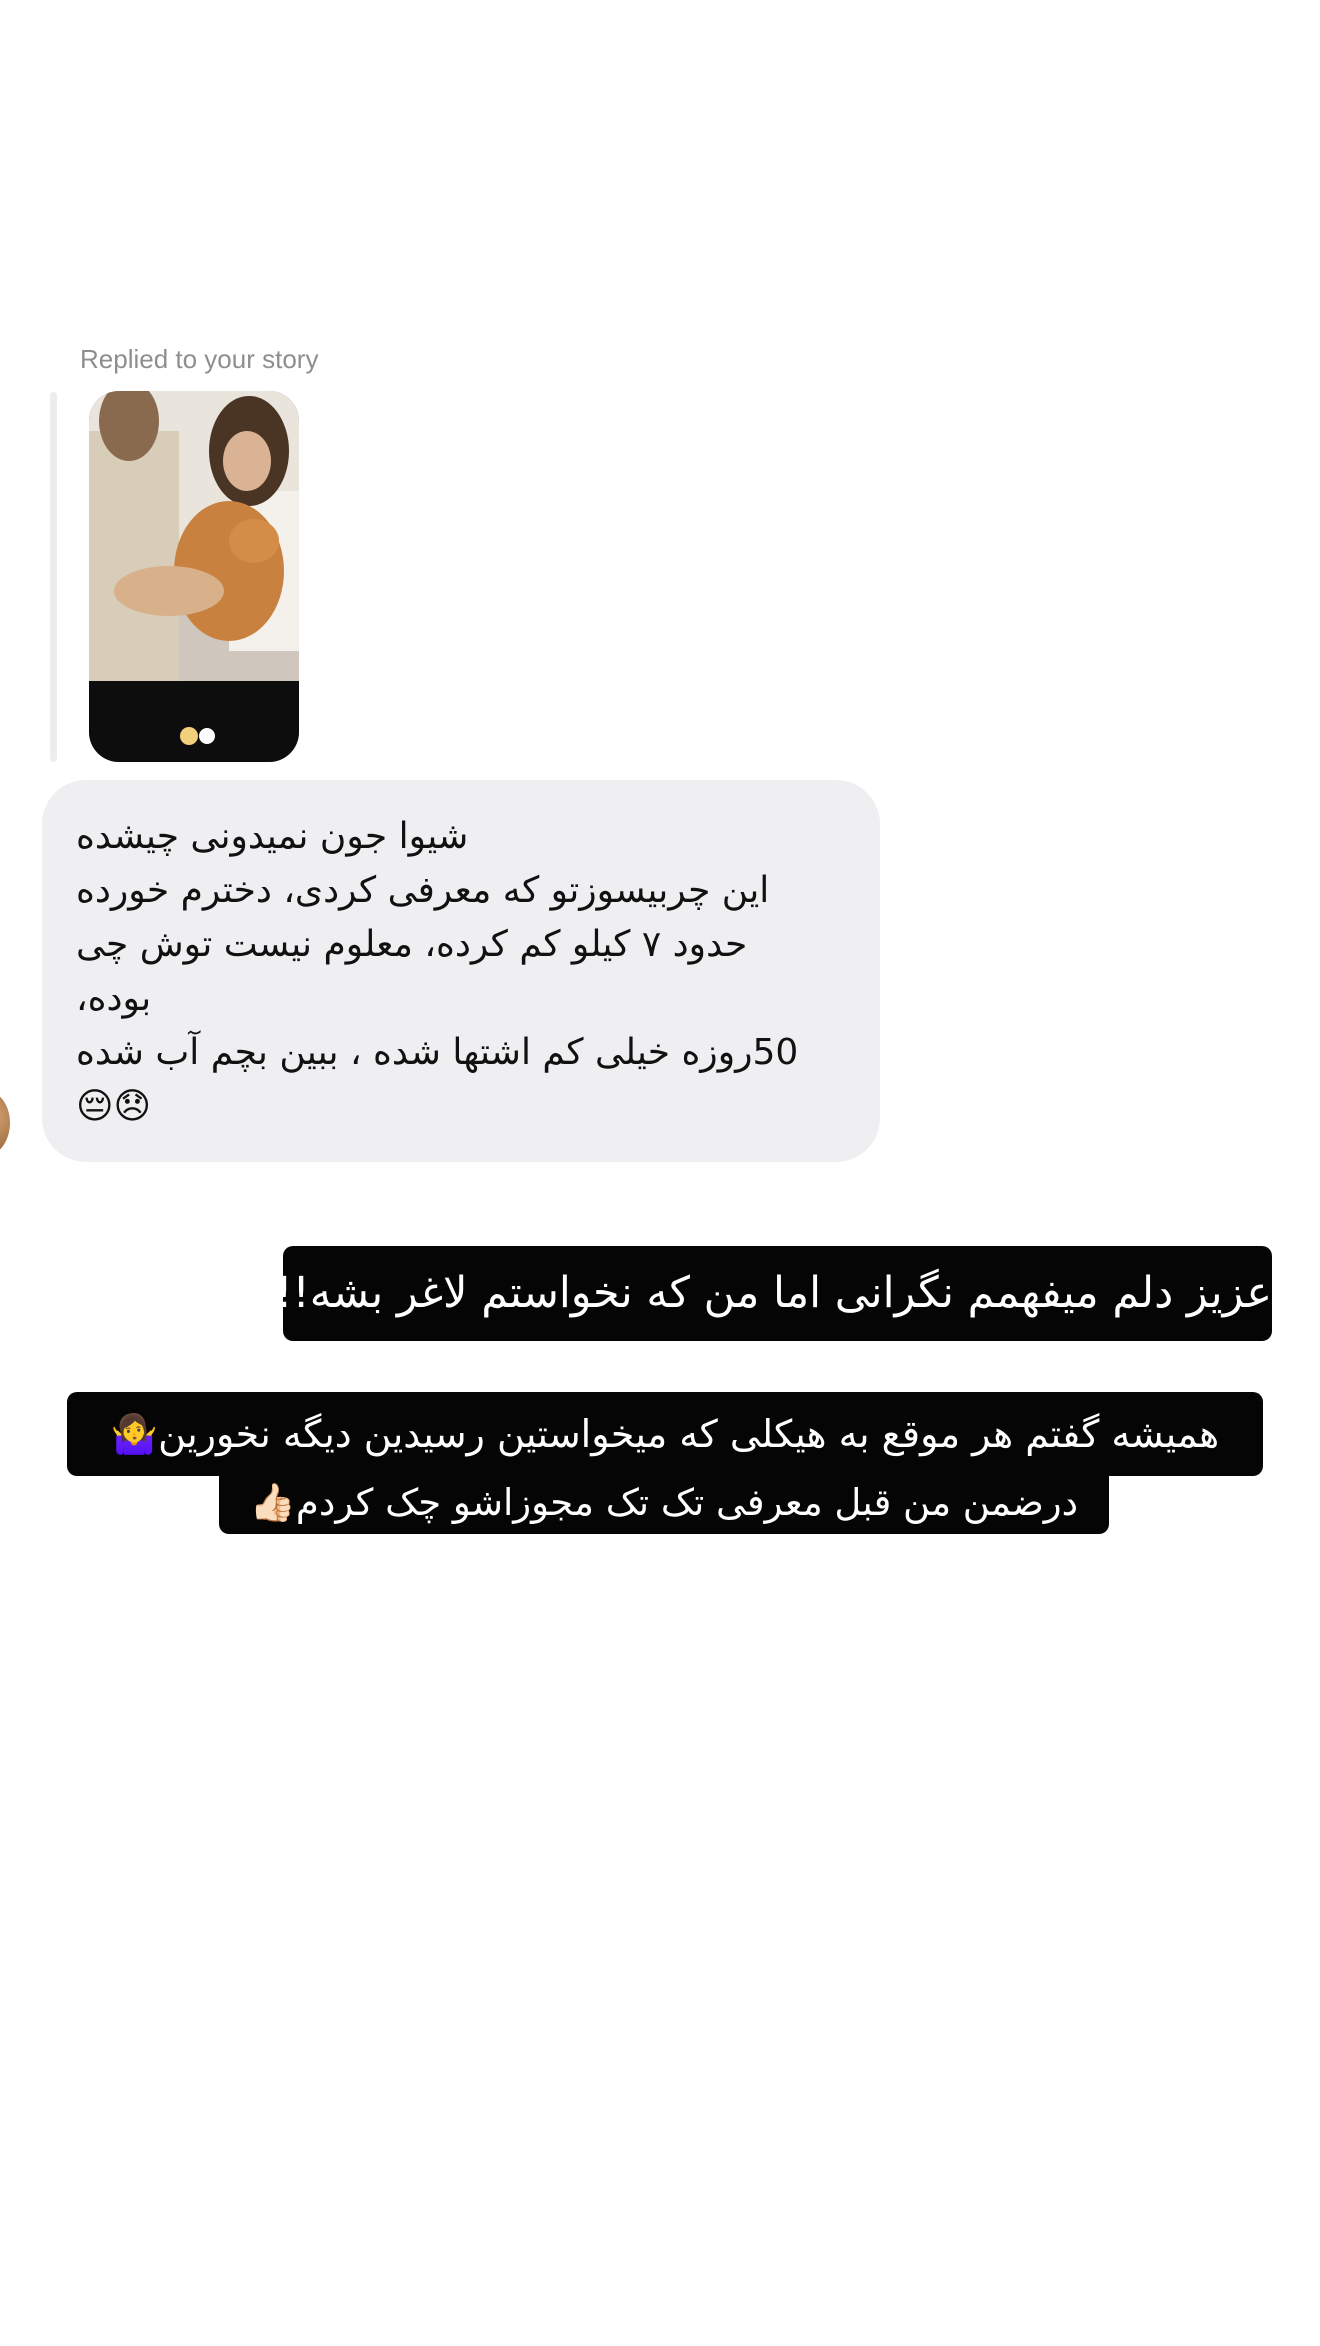 This screenshot has width=1320, height=2346. Describe the element at coordinates (199, 359) in the screenshot. I see `replied-to-story-label: Replied to your story` at that location.